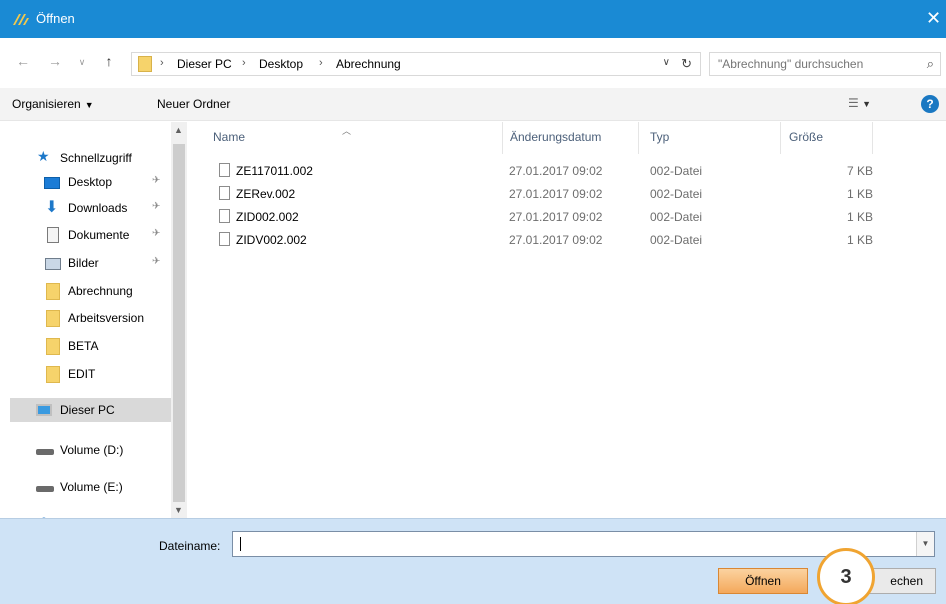 The height and width of the screenshot is (604, 946). Describe the element at coordinates (91, 514) in the screenshot. I see `nav-item-network-partial: ●` at that location.